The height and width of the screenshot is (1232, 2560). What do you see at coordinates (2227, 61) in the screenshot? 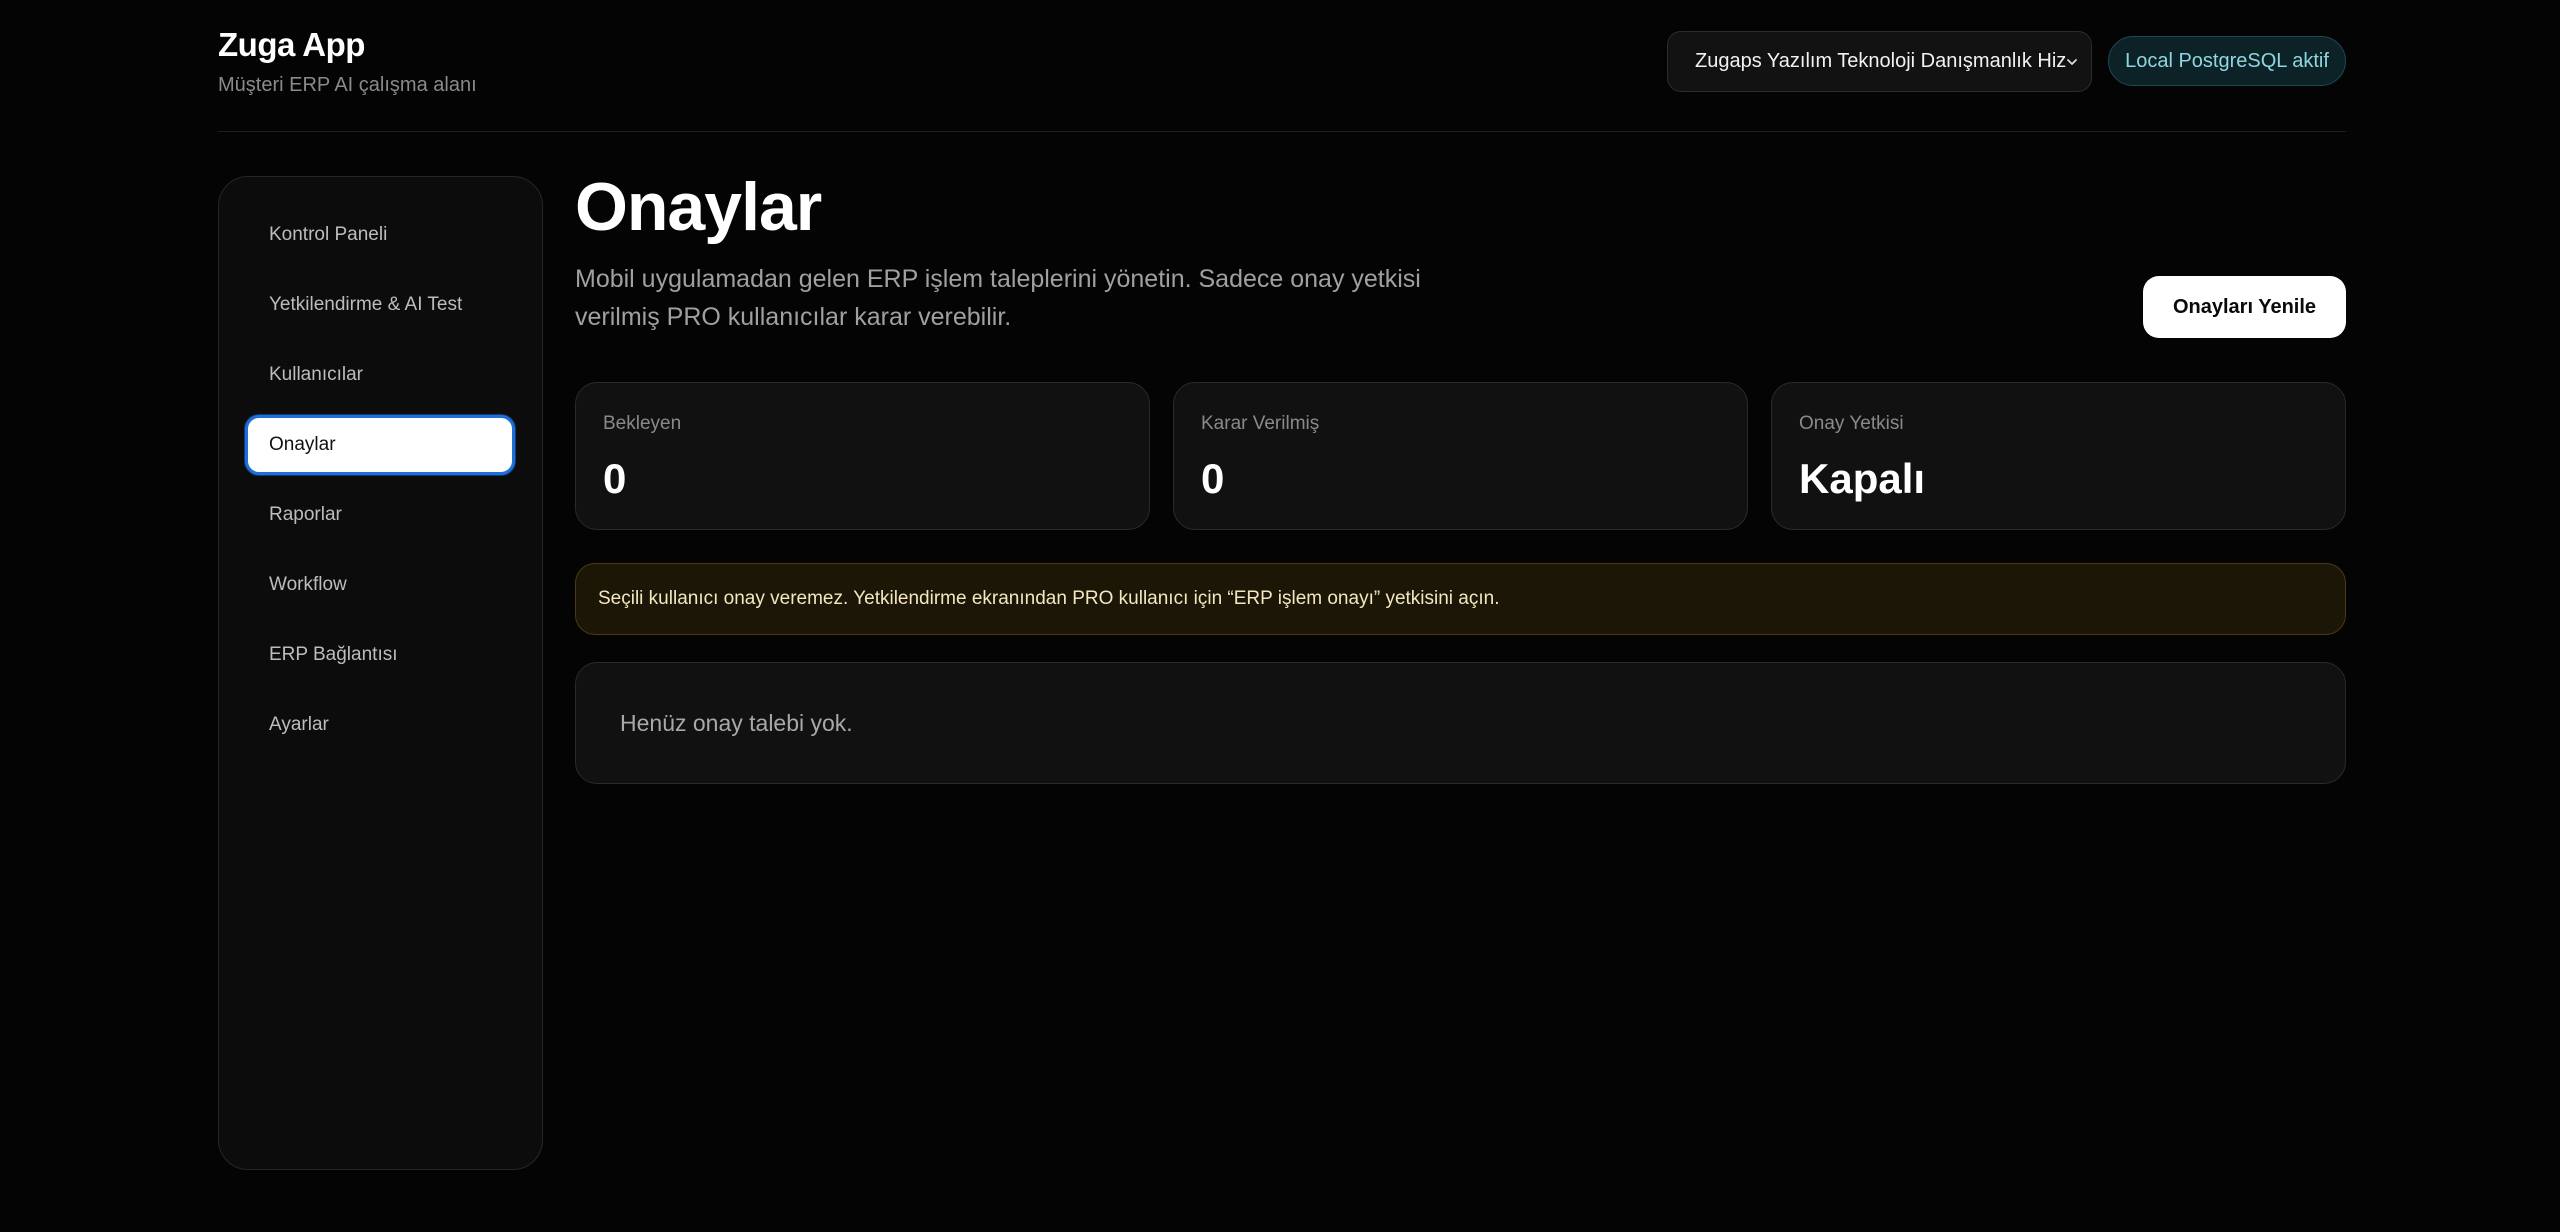
I see `db-status-badge: Local PostgreSQL aktif` at bounding box center [2227, 61].